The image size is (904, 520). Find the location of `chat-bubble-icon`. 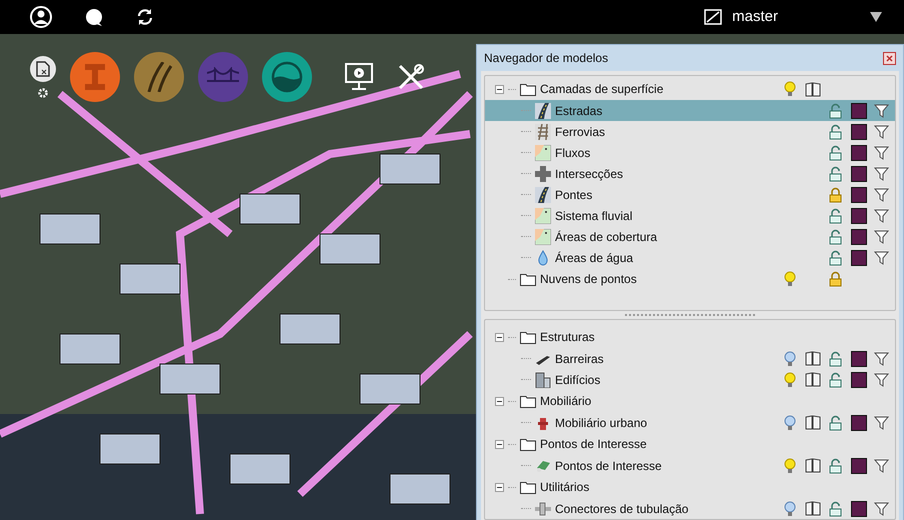

chat-bubble-icon is located at coordinates (94, 17).